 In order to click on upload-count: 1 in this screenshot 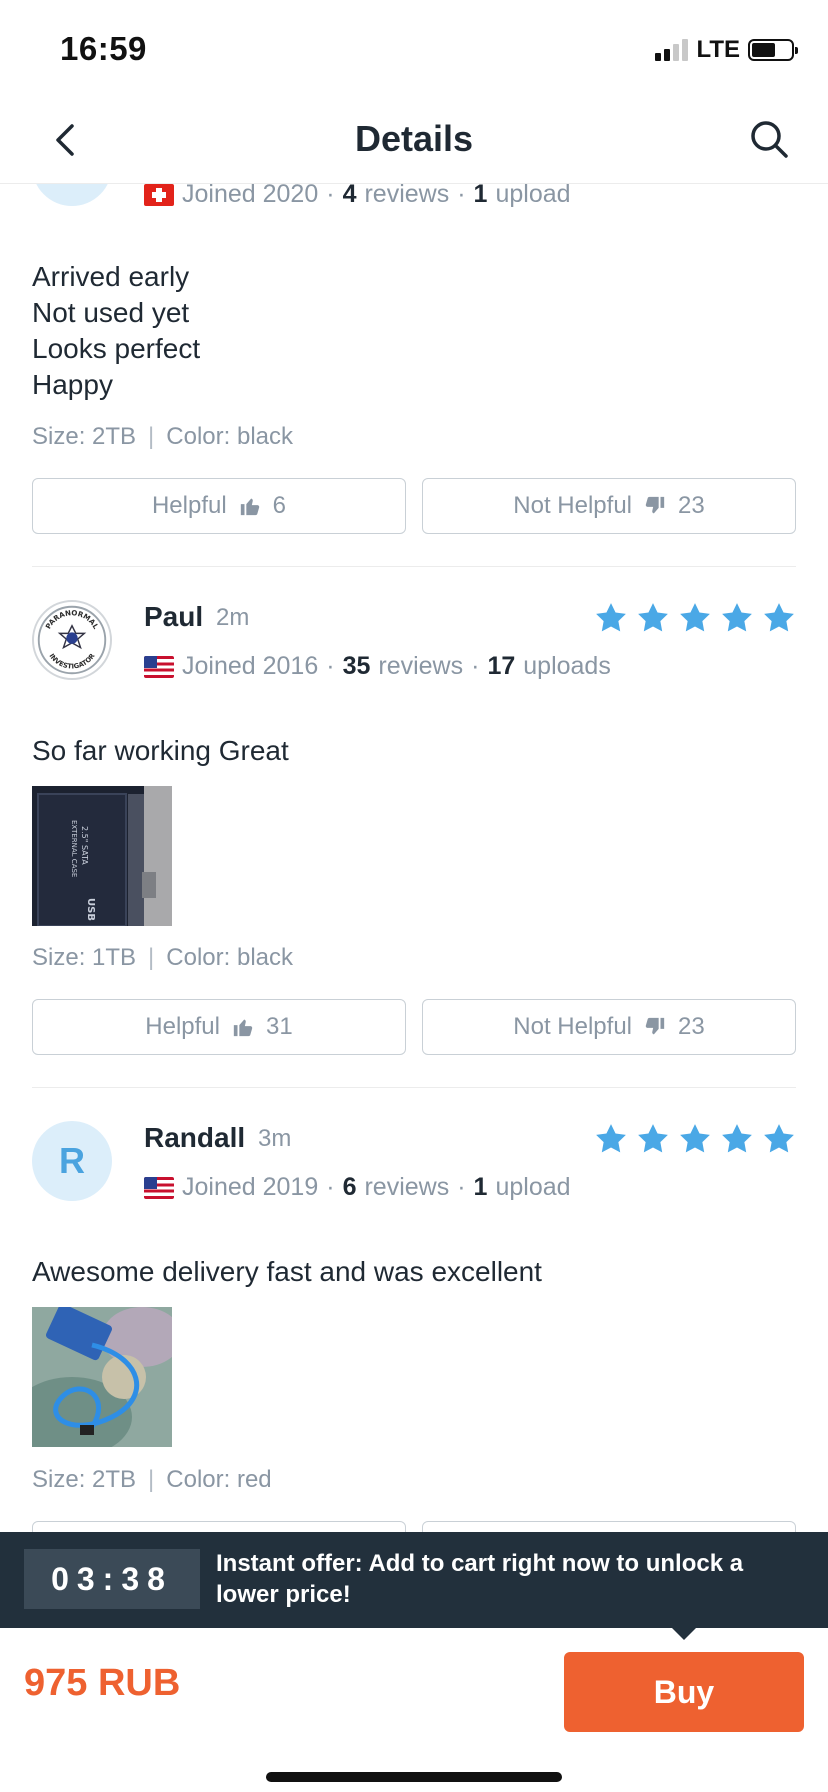, I will do `click(480, 194)`.